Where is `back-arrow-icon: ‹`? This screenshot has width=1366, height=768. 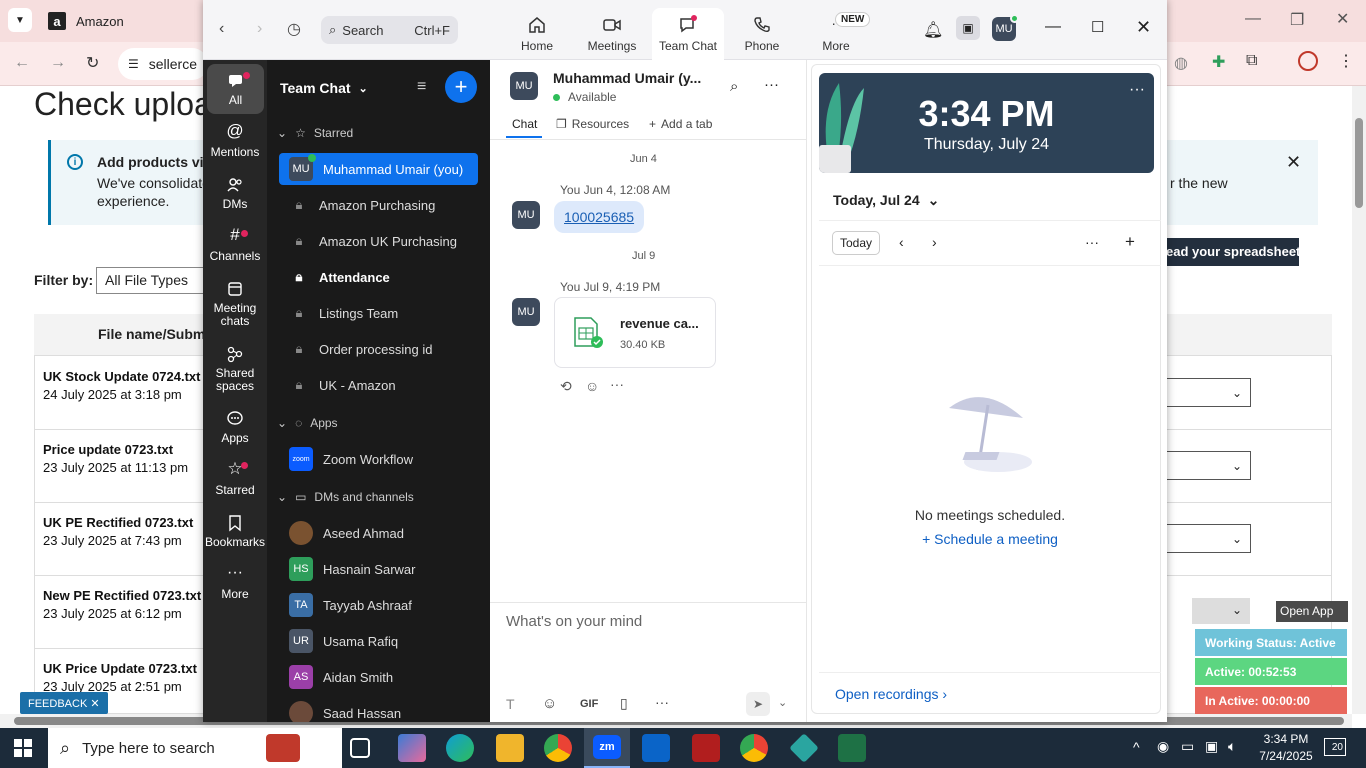
back-arrow-icon: ‹ is located at coordinates (221, 29).